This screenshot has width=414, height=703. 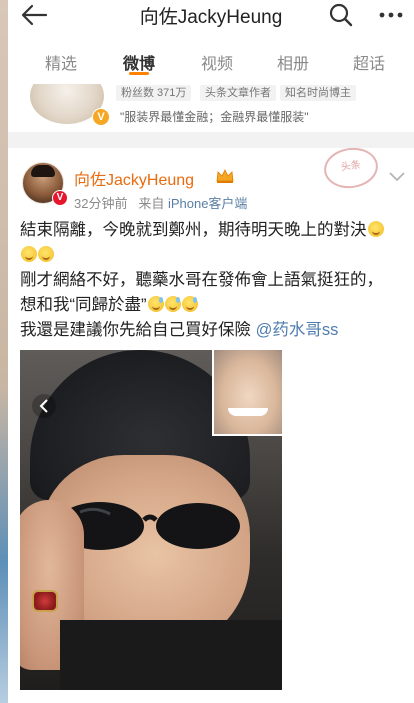 I want to click on active-tab-indicator, so click(x=139, y=73).